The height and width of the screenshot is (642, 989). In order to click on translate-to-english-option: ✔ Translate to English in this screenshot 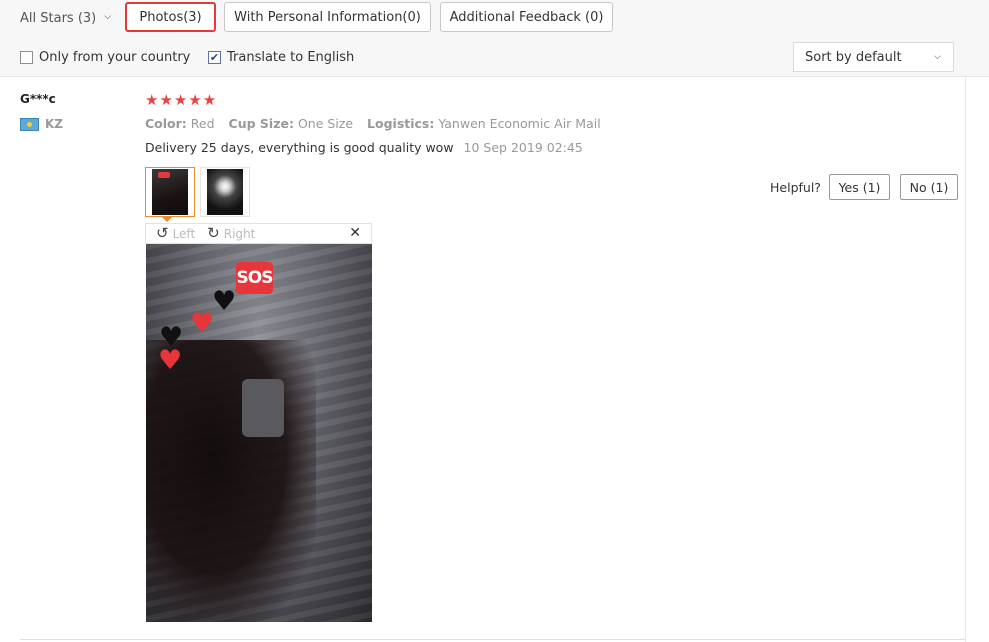, I will do `click(281, 57)`.